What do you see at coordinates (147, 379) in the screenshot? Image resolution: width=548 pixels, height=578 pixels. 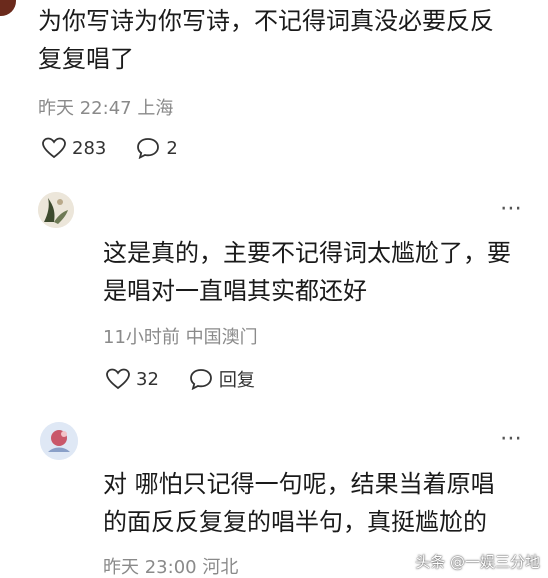 I see `like-count: 32` at bounding box center [147, 379].